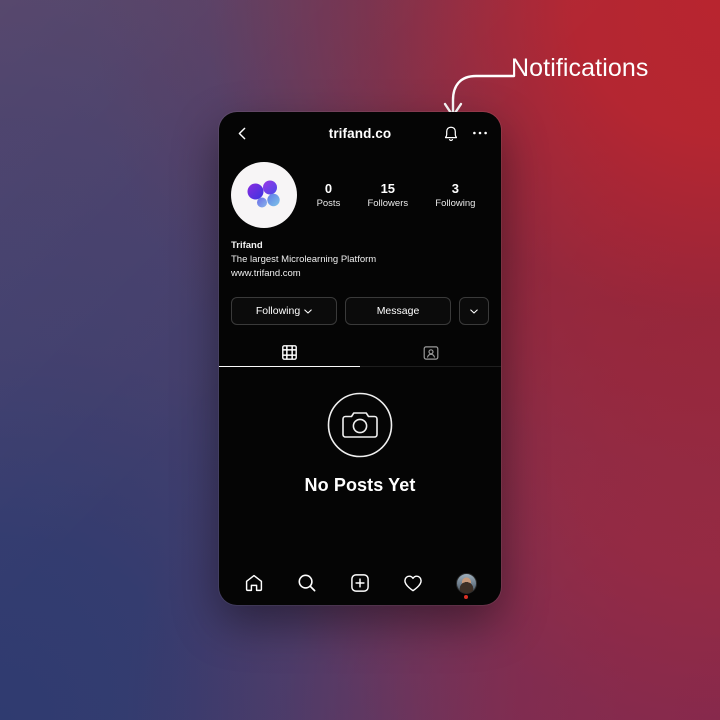 The image size is (720, 720). I want to click on bio-website-link: www.trifand.com, so click(360, 274).